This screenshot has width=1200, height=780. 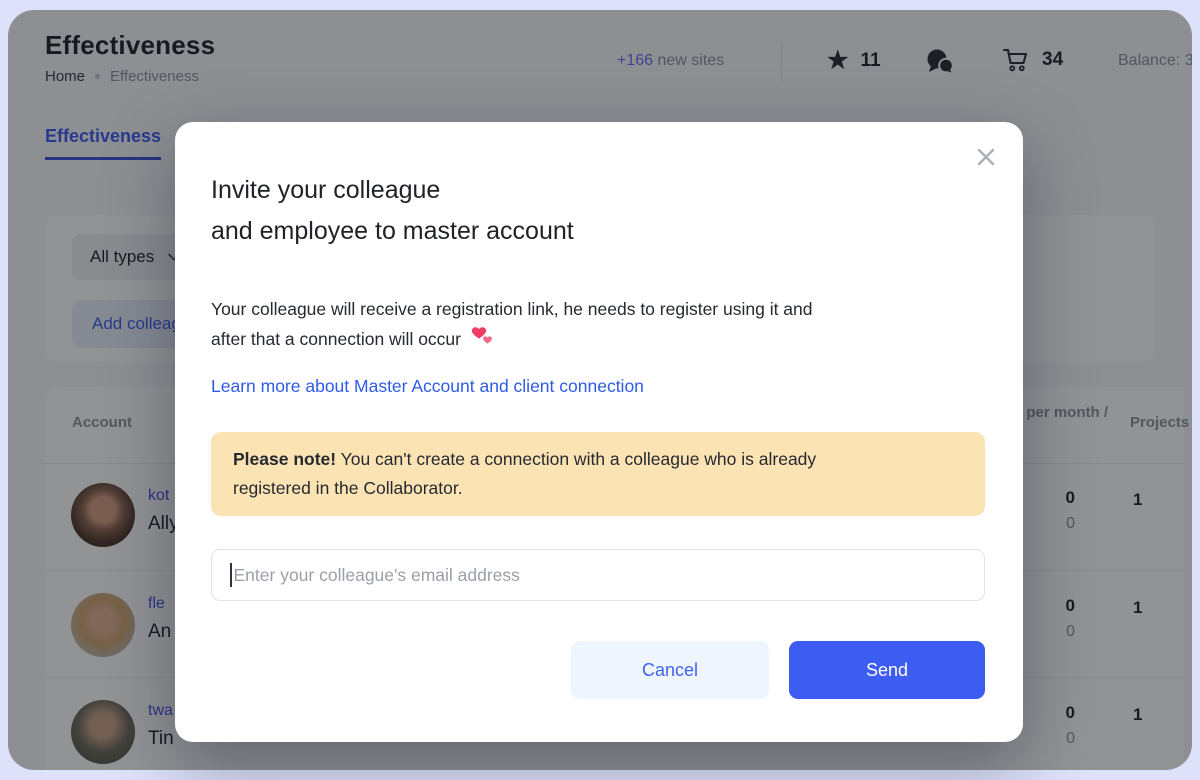 I want to click on cancel-button: Cancel, so click(x=670, y=670).